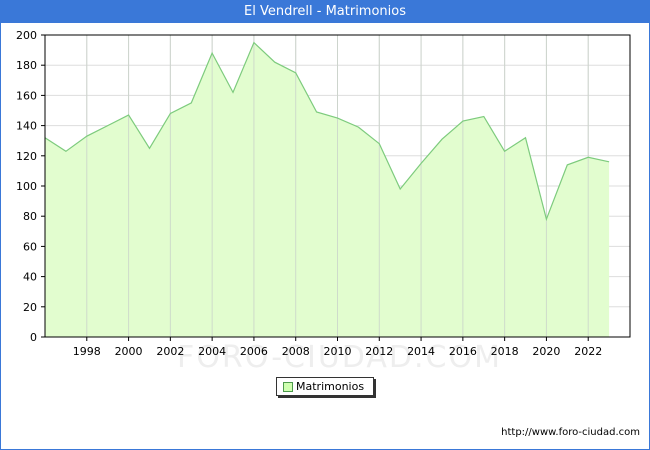  Describe the element at coordinates (30, 307) in the screenshot. I see `y-tick-label: 20` at that location.